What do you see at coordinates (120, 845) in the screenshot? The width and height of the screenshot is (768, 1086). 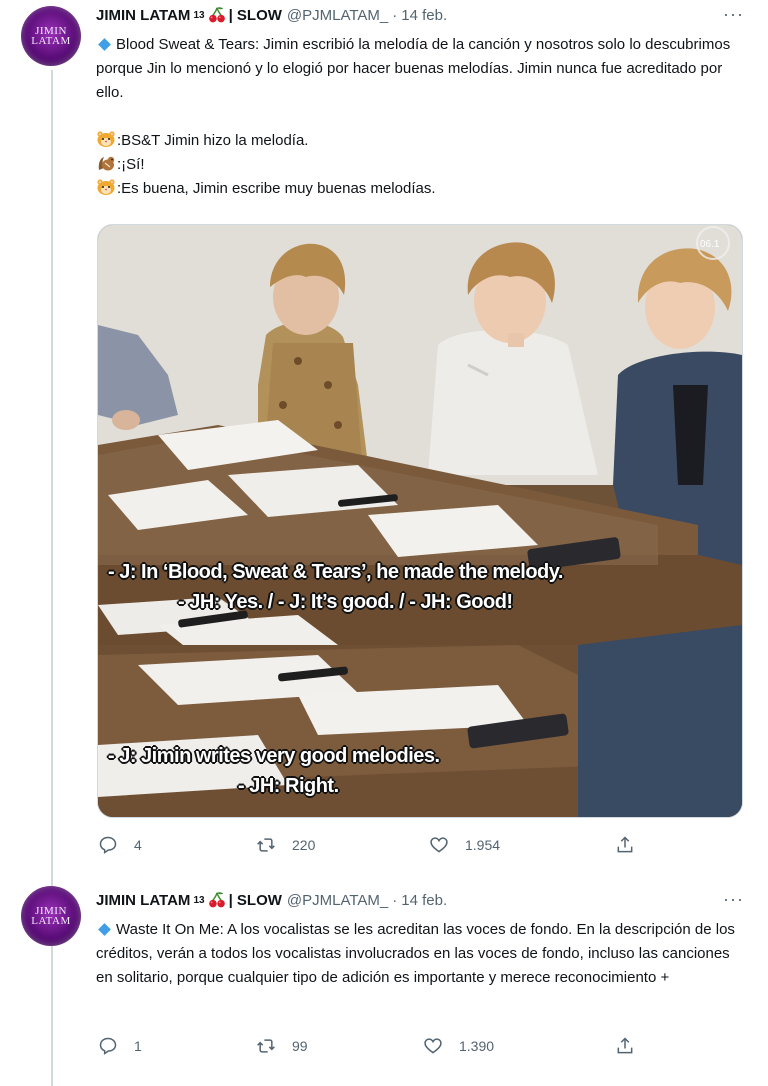 I see `reply-button: 4` at bounding box center [120, 845].